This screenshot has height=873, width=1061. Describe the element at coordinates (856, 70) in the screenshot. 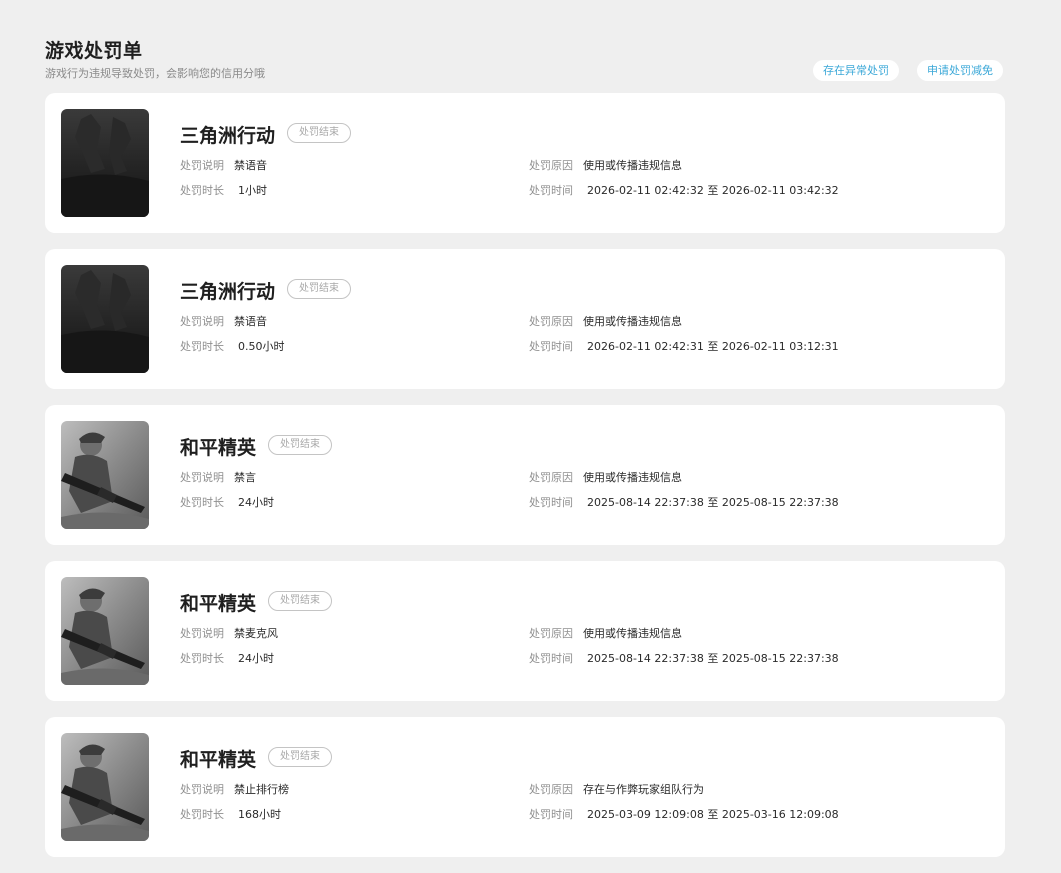

I see `report-abnormal-penalty-button: 存在异常处罚` at that location.